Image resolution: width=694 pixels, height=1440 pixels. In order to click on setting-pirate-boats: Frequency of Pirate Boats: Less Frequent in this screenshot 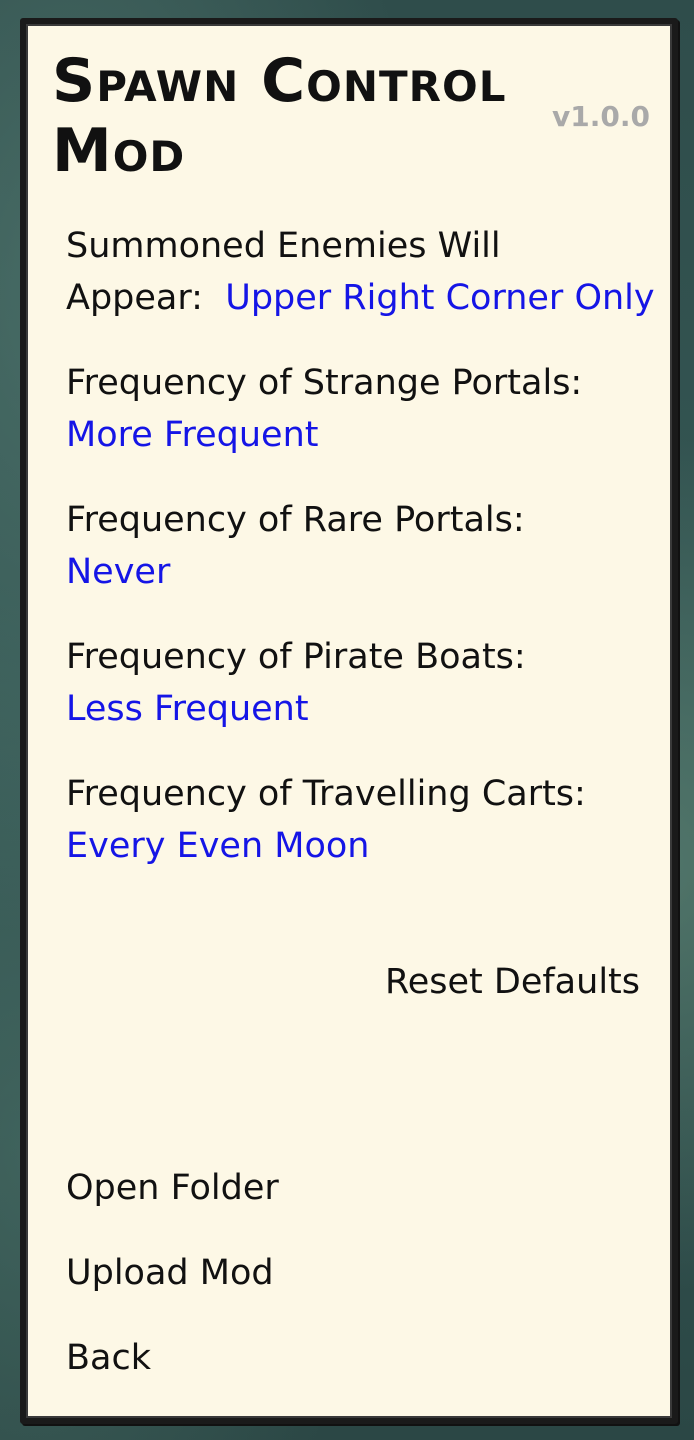, I will do `click(361, 683)`.